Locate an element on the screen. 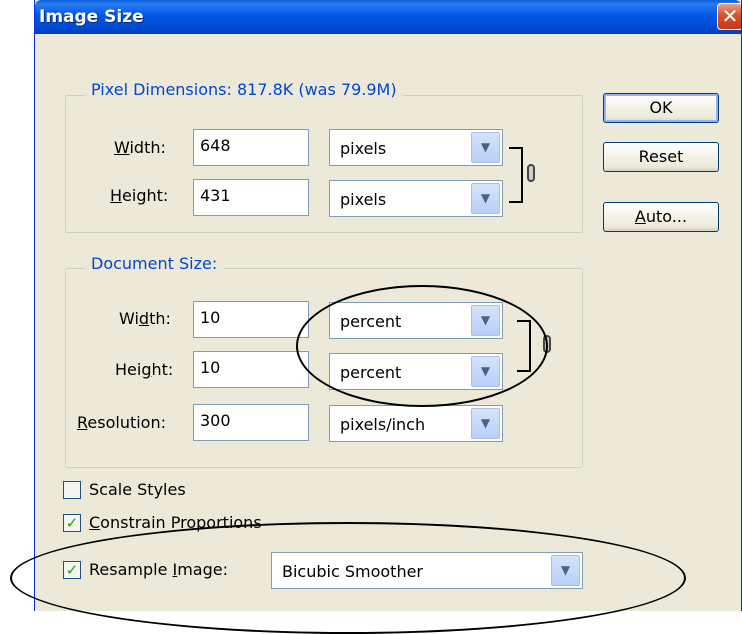 This screenshot has height=634, width=742. pixel-height-label: Height: is located at coordinates (139, 195).